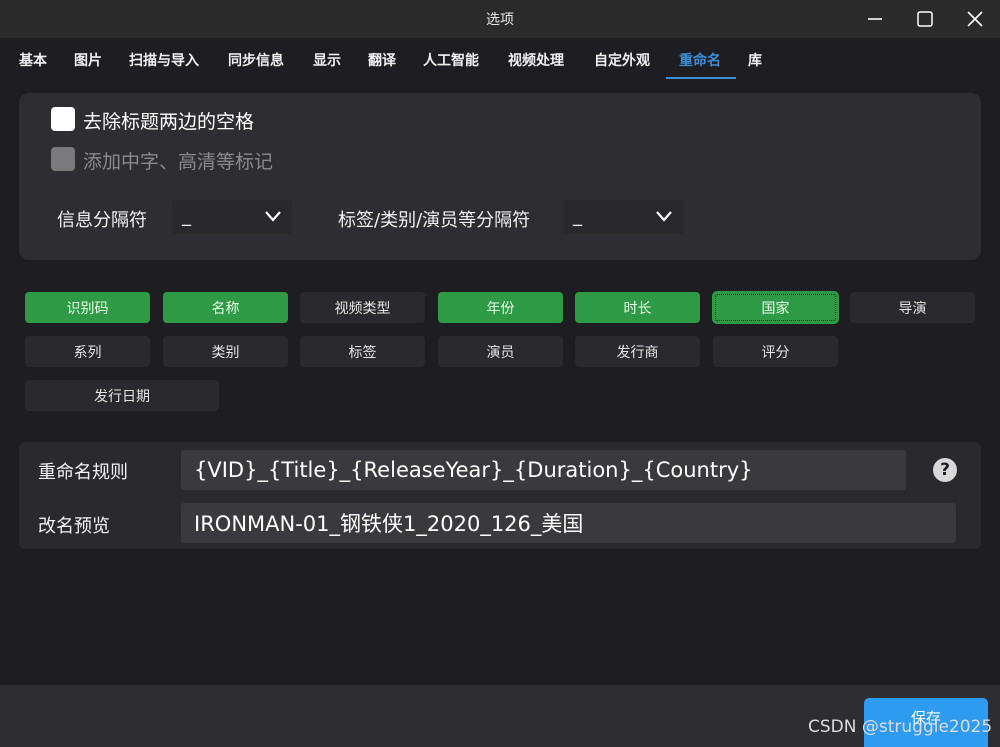 The height and width of the screenshot is (747, 1000). I want to click on field-tag: 视频类型, so click(362, 307).